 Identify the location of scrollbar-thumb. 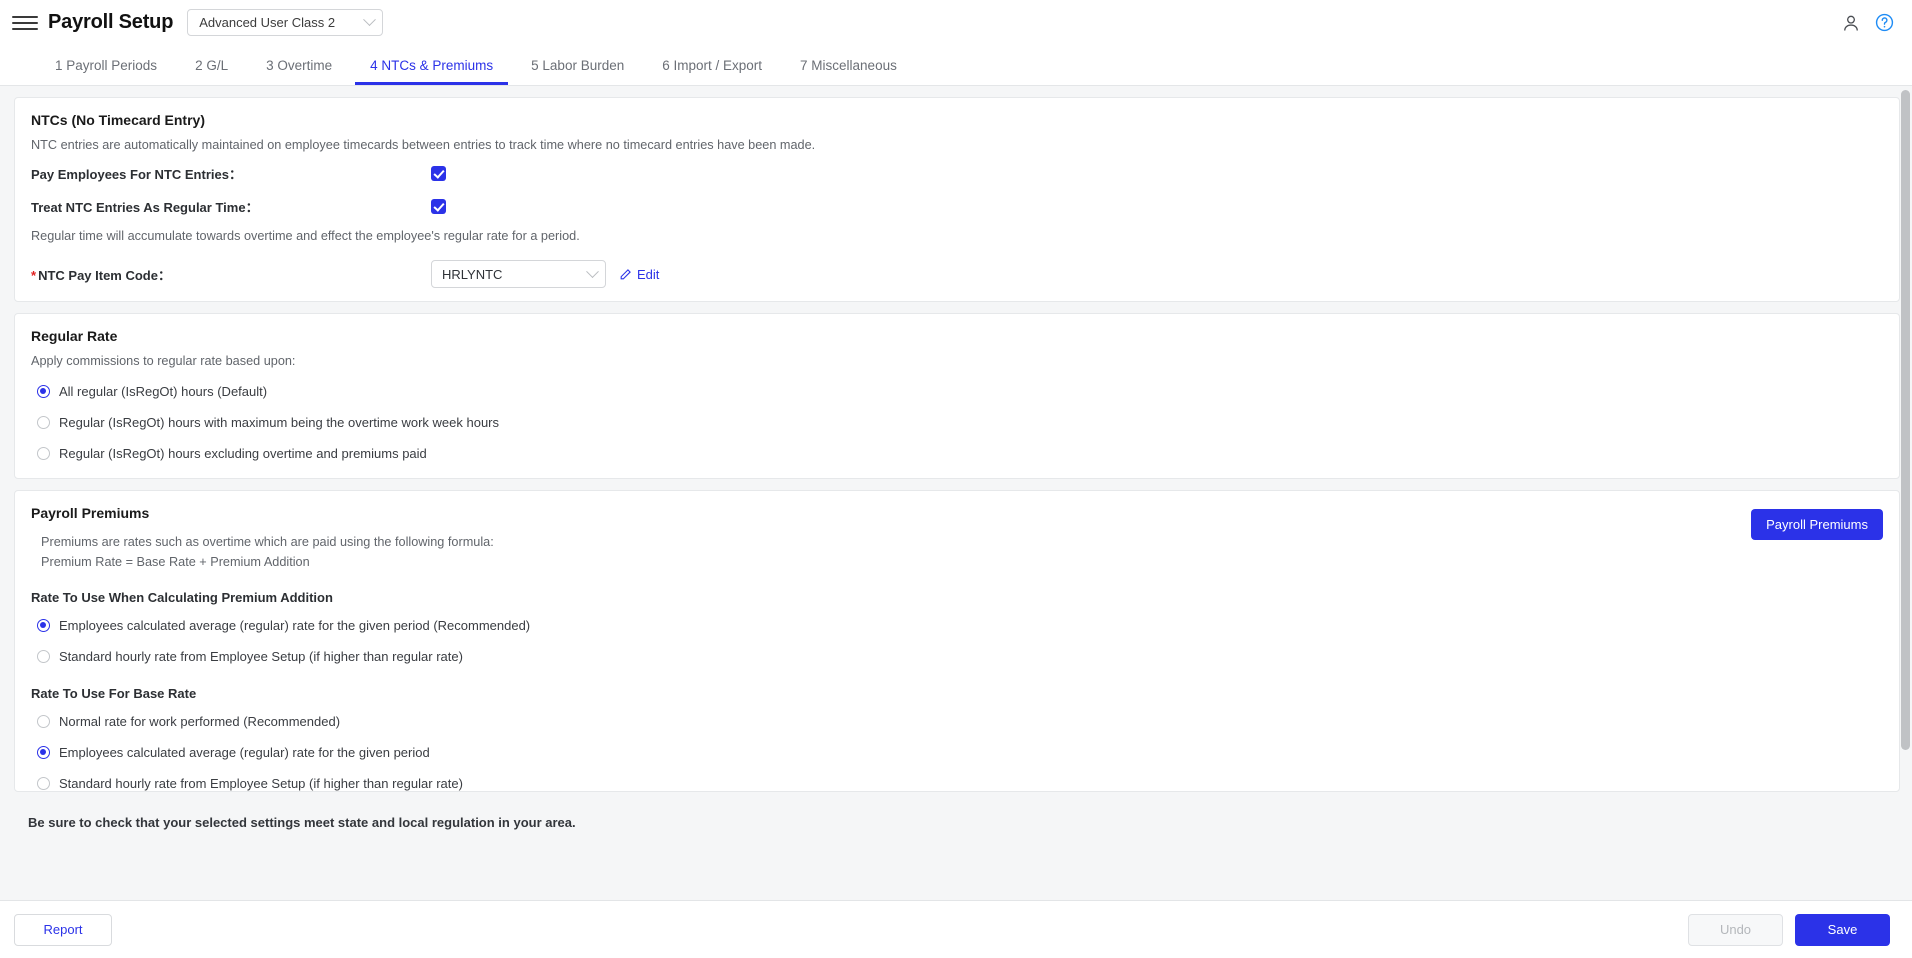
(1905, 420).